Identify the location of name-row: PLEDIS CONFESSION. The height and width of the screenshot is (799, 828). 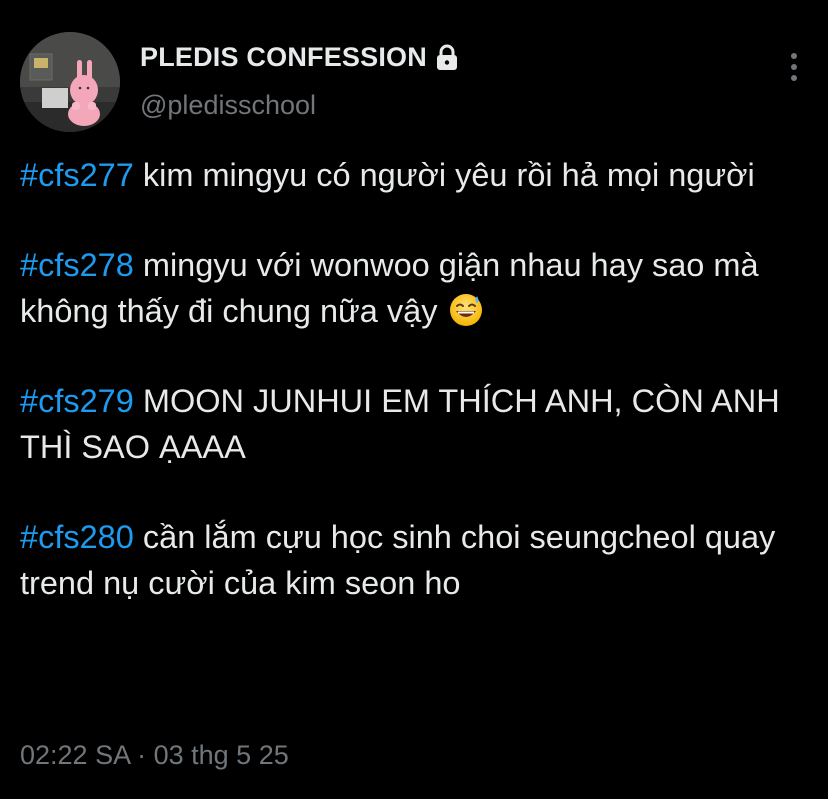
(299, 57).